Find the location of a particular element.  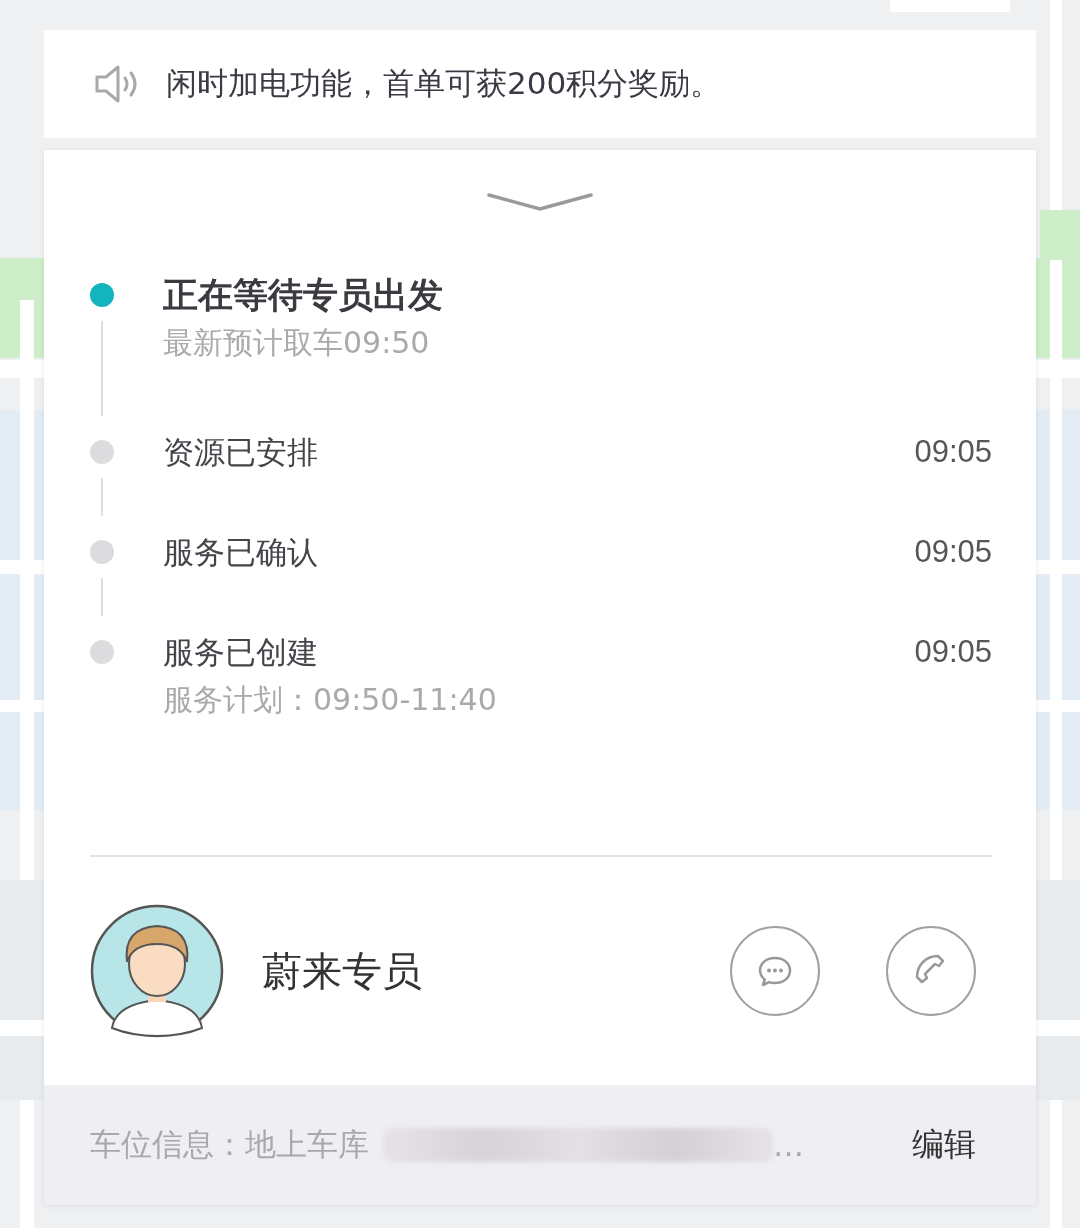

agent-name: 蔚来专员 is located at coordinates (342, 971).